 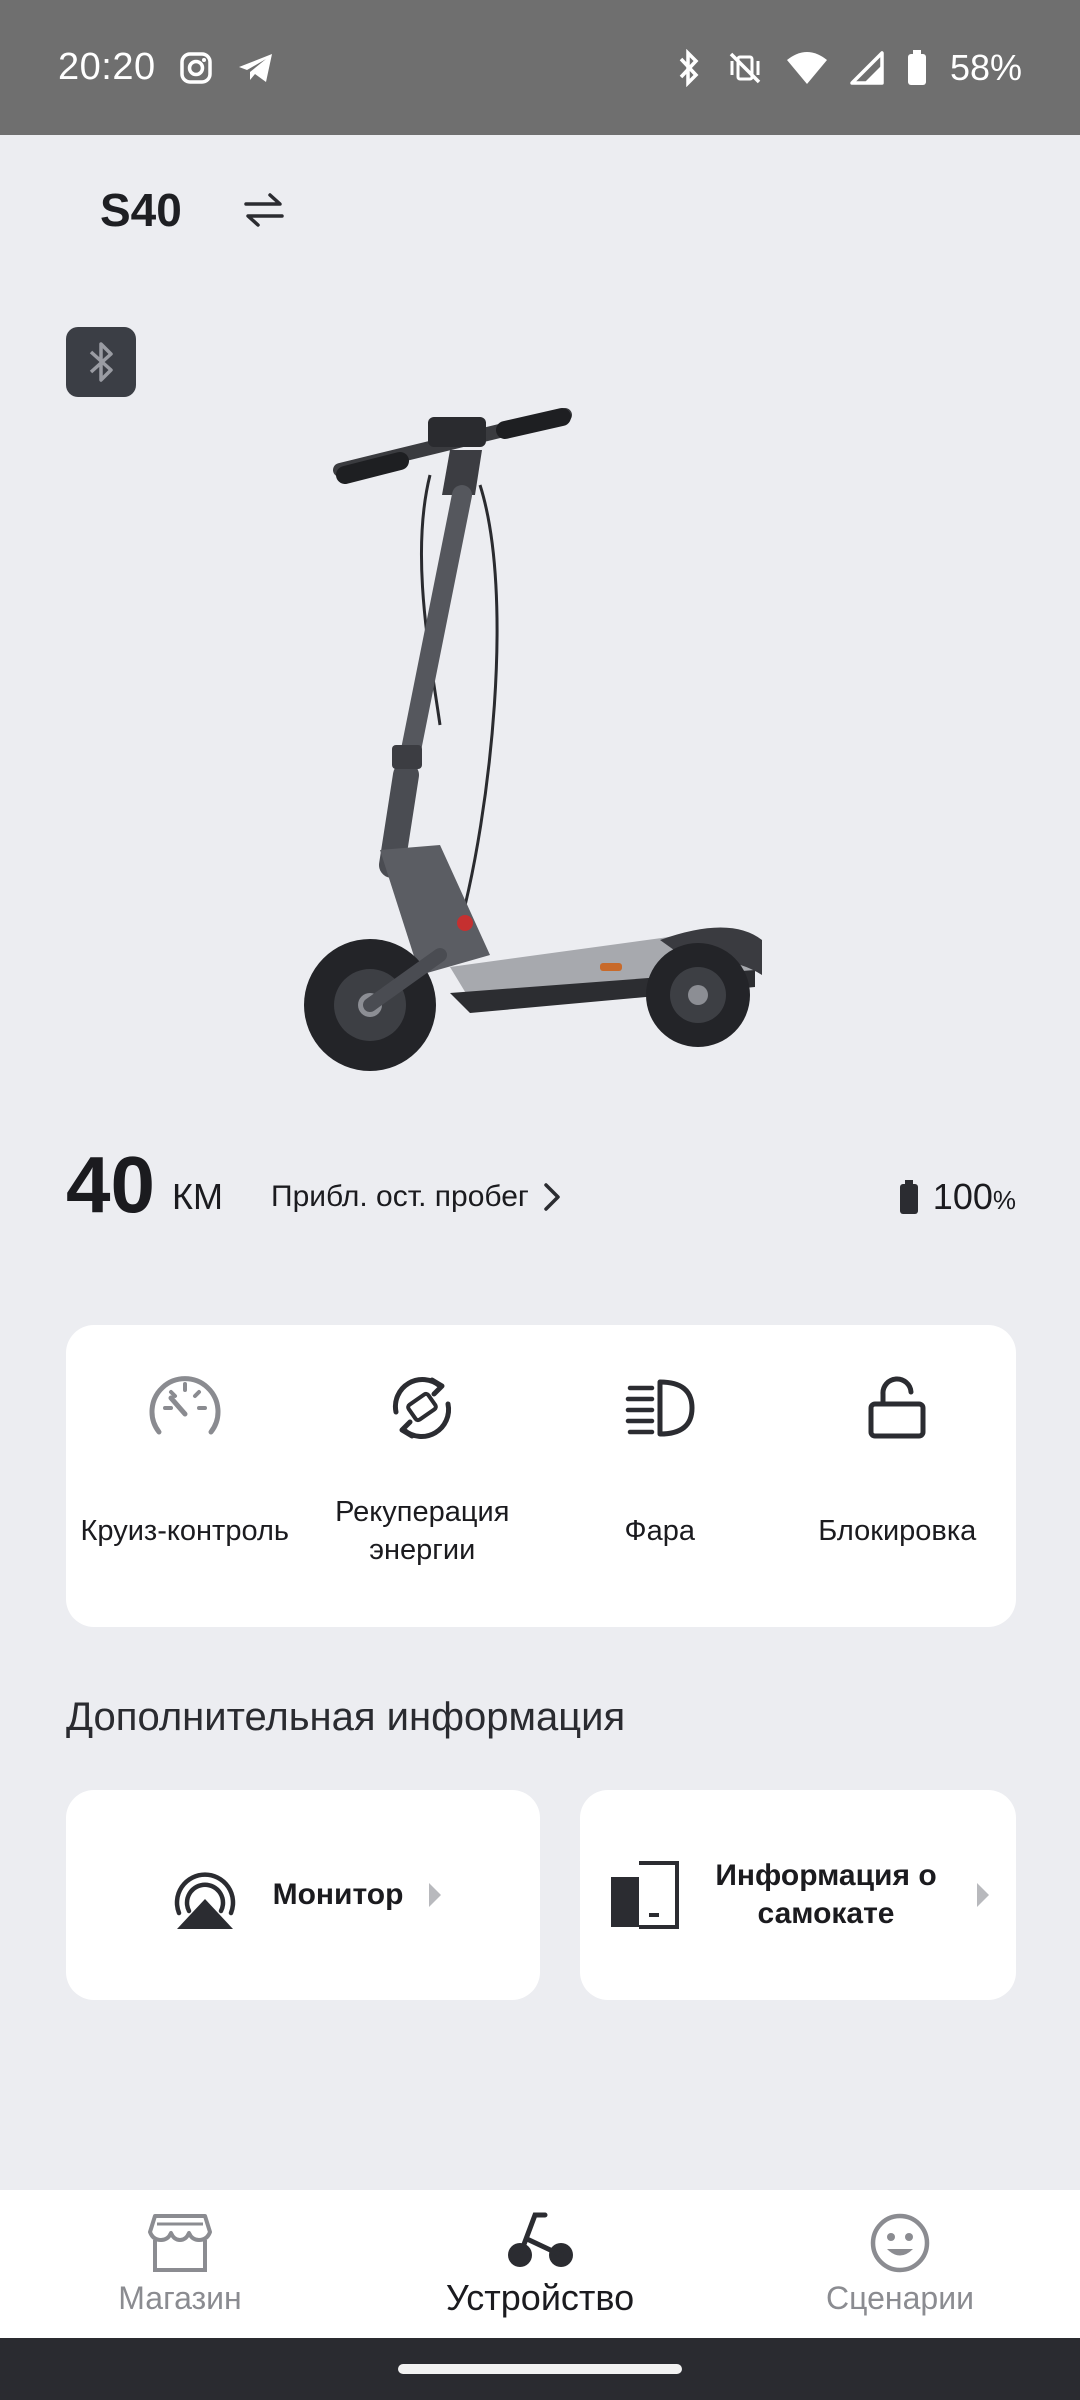 I want to click on monitor-card: Монитор, so click(x=303, y=1895).